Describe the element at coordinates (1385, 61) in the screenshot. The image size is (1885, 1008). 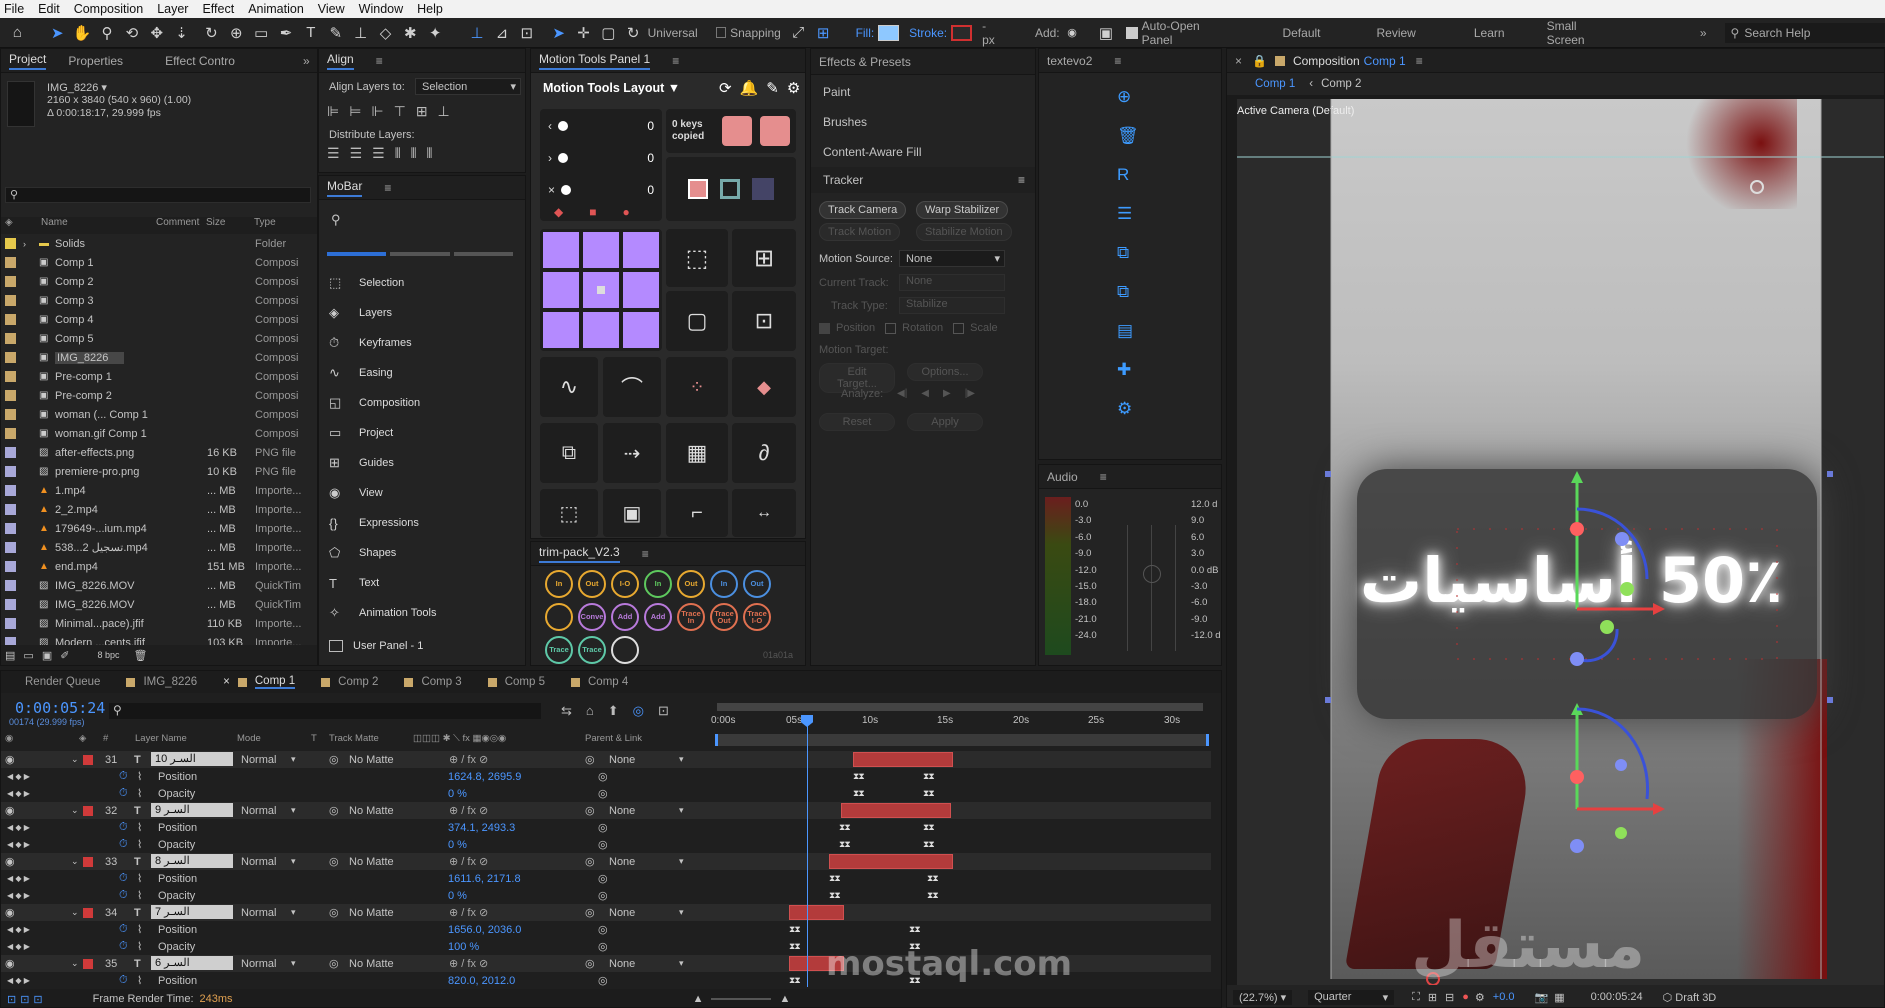
I see `composition-name: Comp 1` at that location.